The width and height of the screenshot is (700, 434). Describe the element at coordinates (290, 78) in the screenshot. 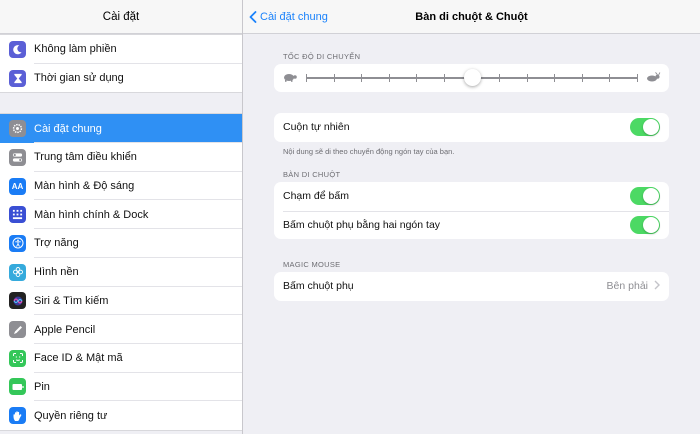

I see `turtle-icon` at that location.